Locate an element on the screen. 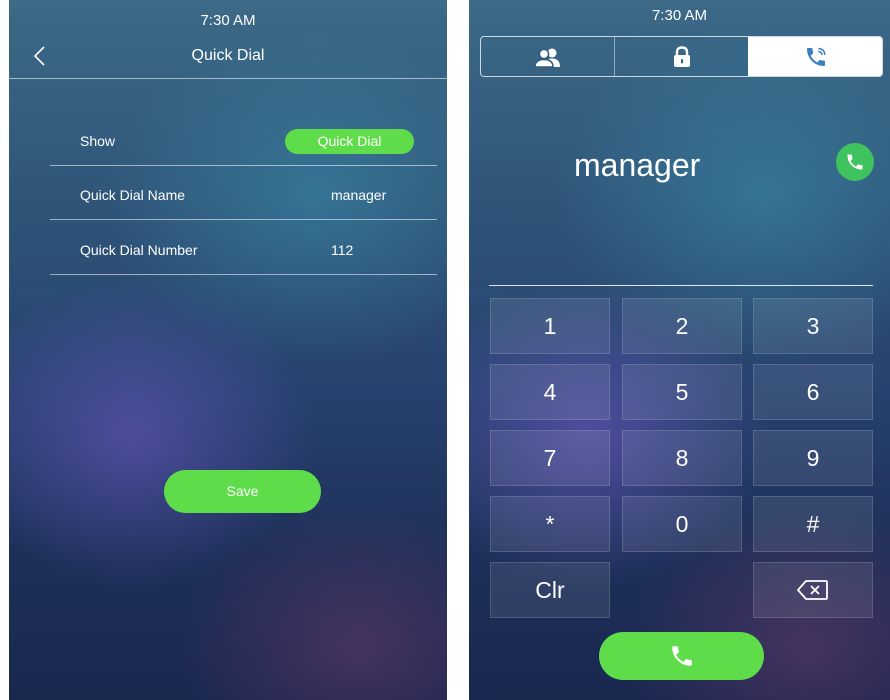 The height and width of the screenshot is (700, 890). key-6: 6 is located at coordinates (813, 392).